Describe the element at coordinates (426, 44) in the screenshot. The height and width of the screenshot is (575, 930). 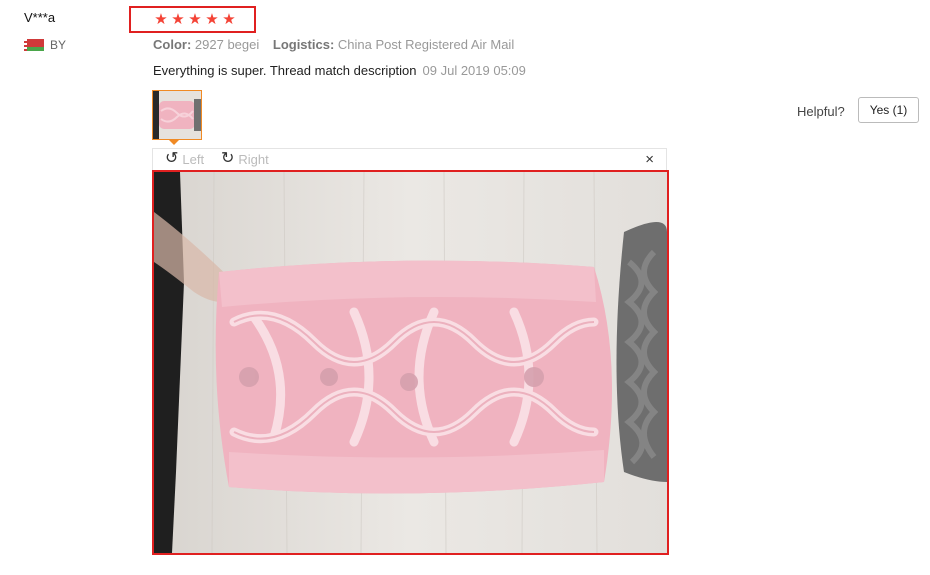
I see `logistics-value: China Post Registered Air Mail` at that location.